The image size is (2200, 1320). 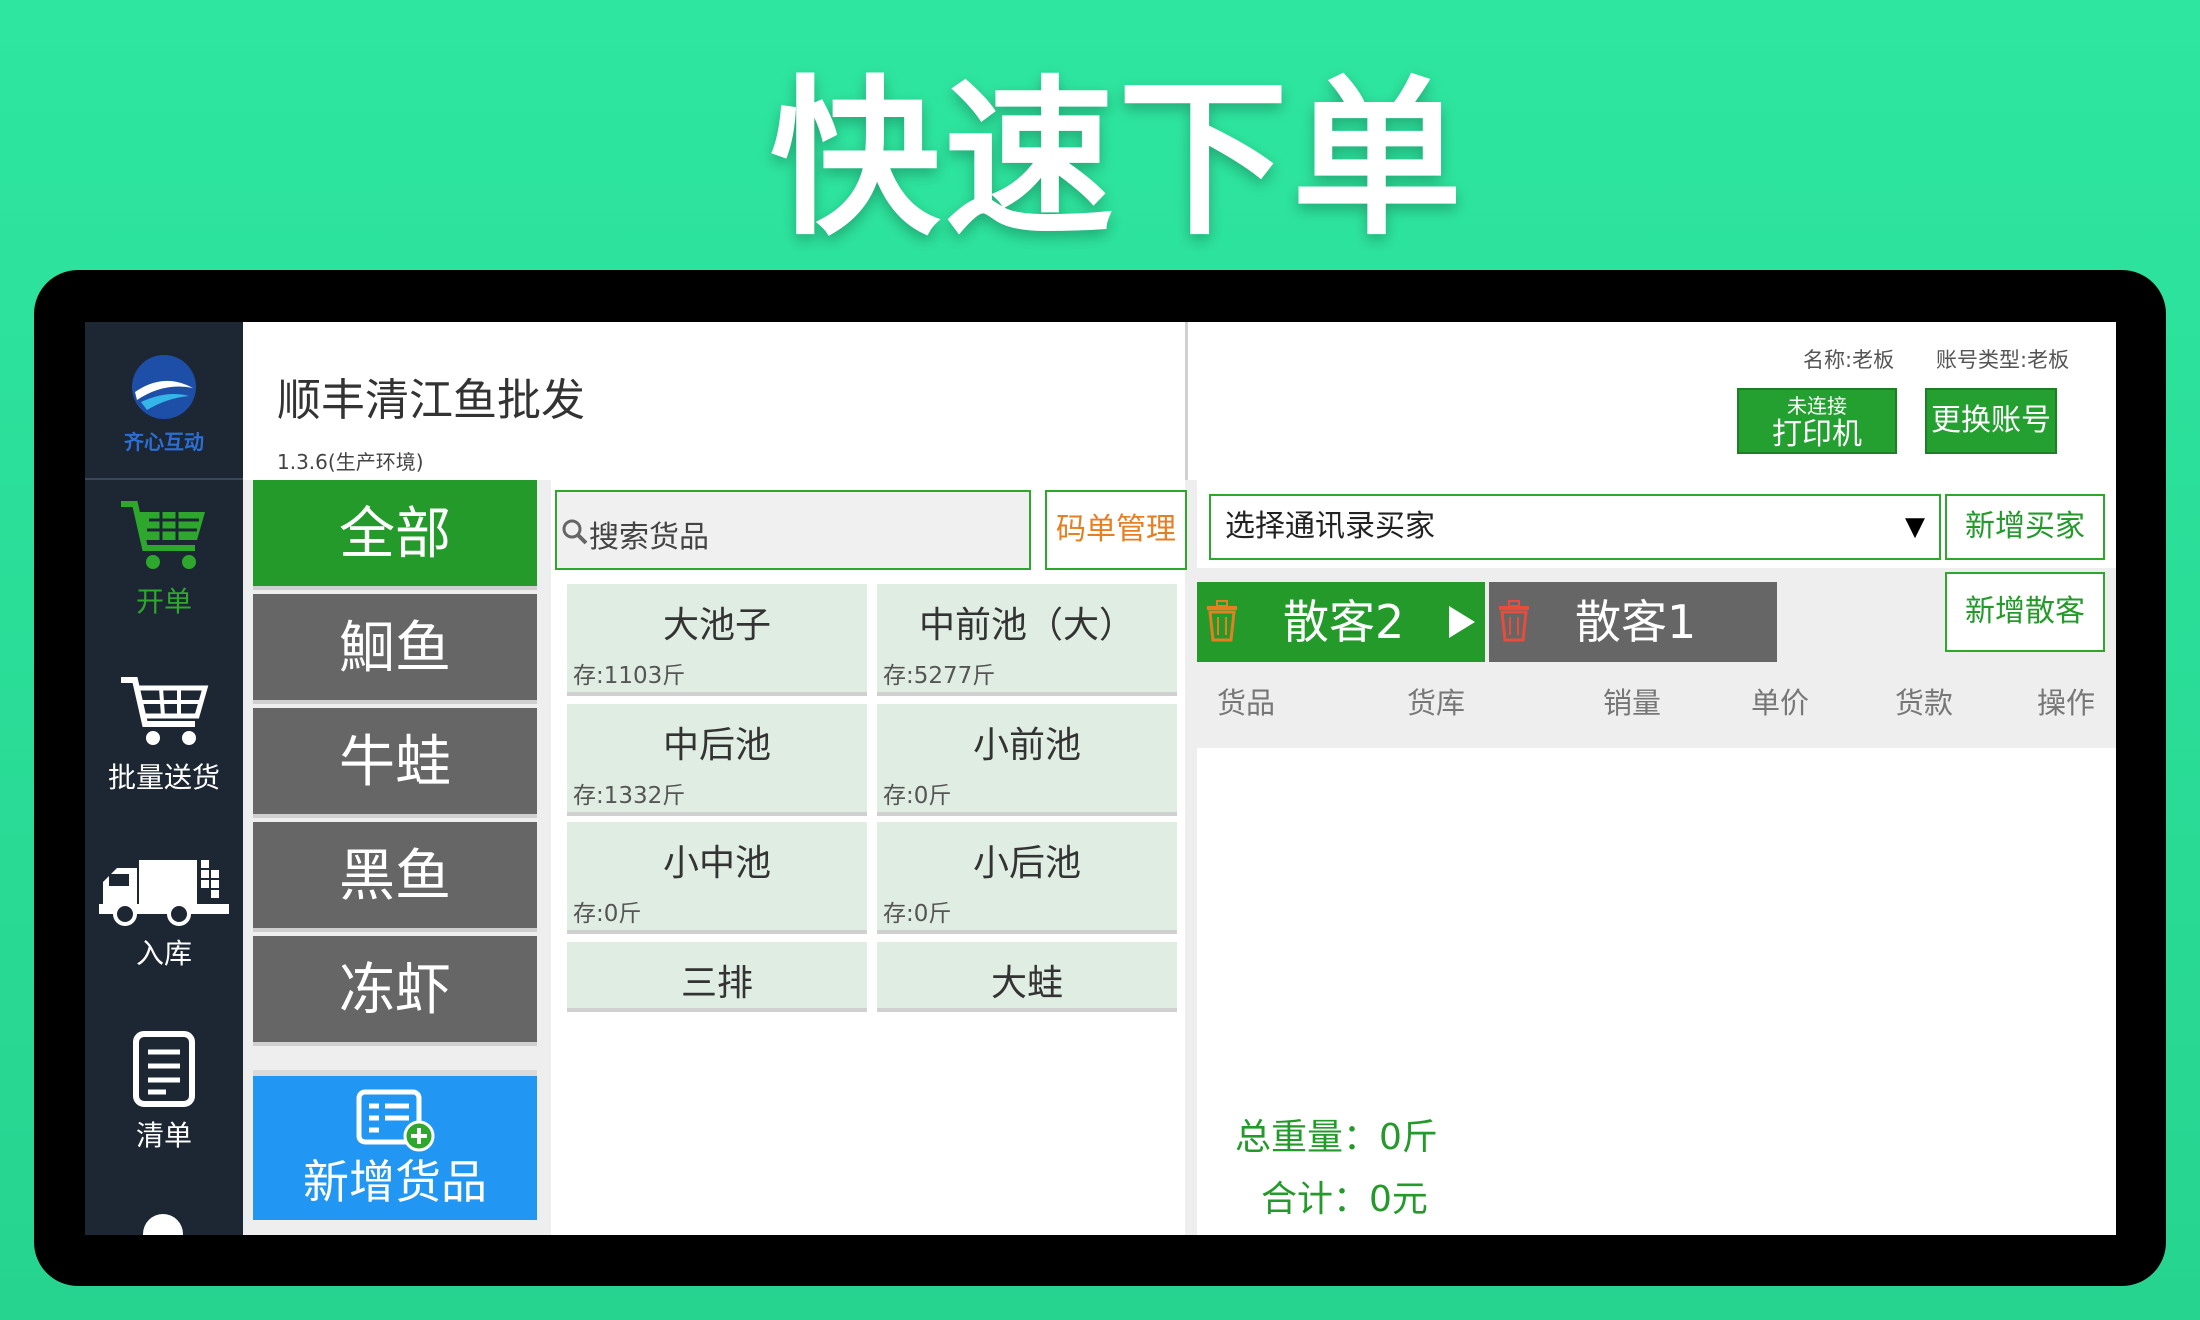 What do you see at coordinates (1462, 622) in the screenshot?
I see `play-icon` at bounding box center [1462, 622].